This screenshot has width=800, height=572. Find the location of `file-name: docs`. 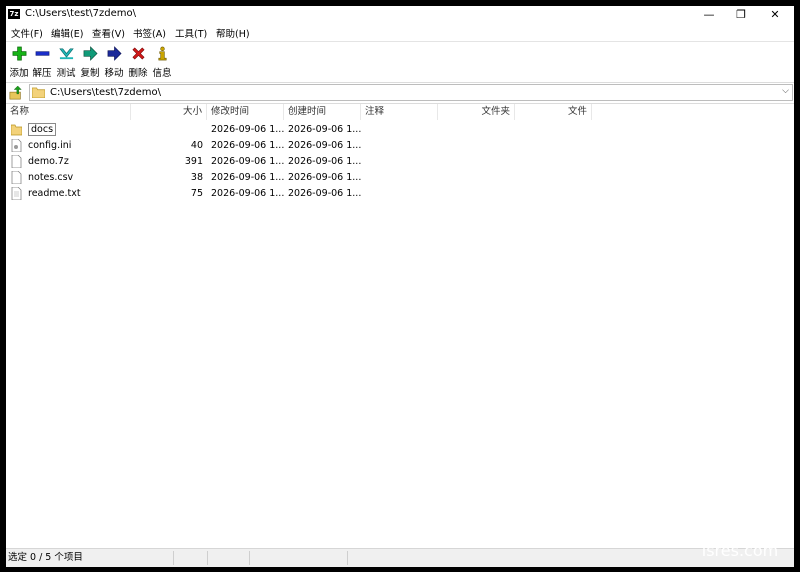

file-name: docs is located at coordinates (77, 130).